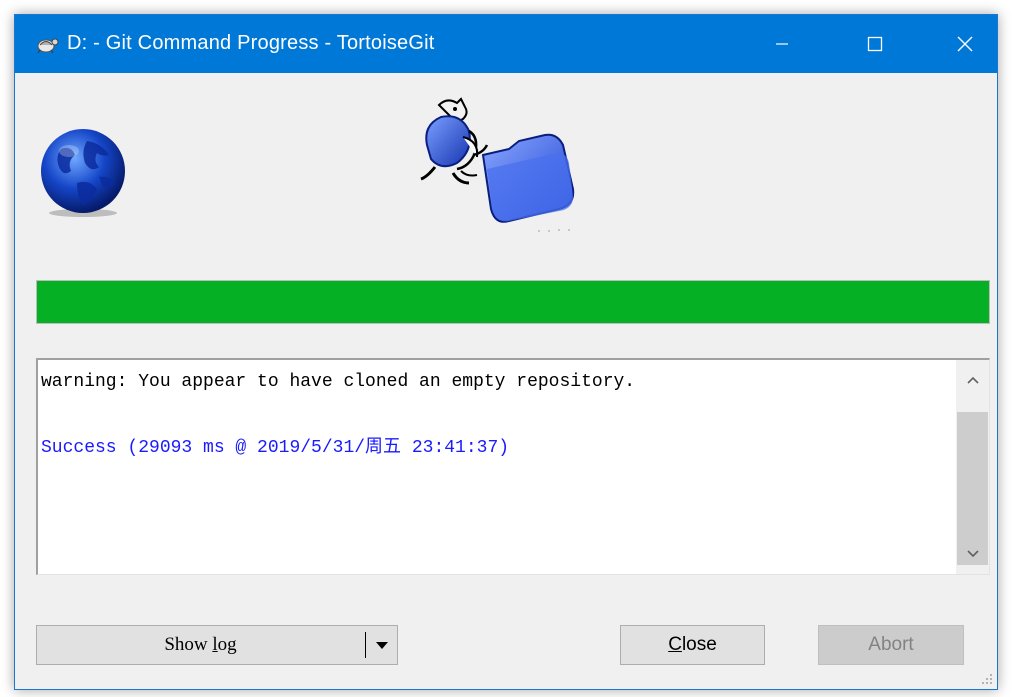 The image size is (1012, 697). I want to click on scroll-down-button, so click(972, 554).